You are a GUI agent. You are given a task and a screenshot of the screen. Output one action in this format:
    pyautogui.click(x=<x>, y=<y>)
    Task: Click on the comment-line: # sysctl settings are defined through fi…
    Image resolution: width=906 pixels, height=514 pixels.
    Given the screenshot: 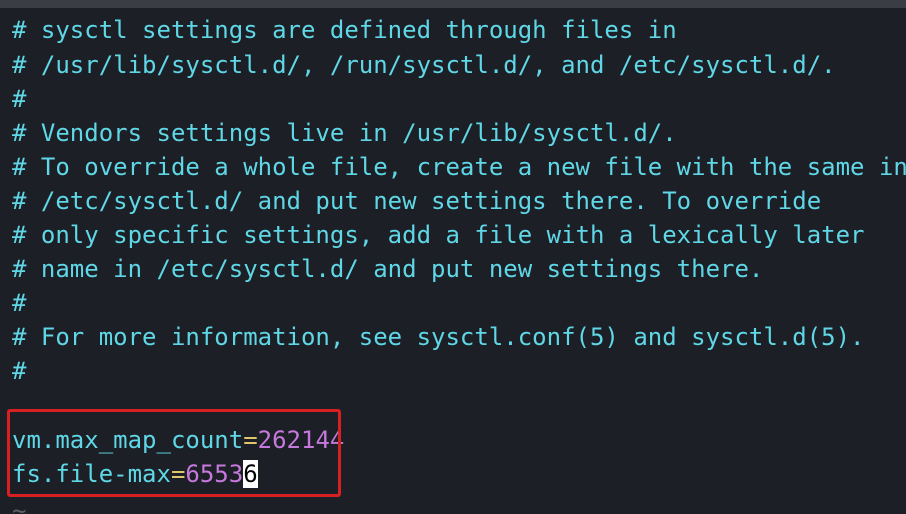 What is the action you would take?
    pyautogui.click(x=344, y=30)
    